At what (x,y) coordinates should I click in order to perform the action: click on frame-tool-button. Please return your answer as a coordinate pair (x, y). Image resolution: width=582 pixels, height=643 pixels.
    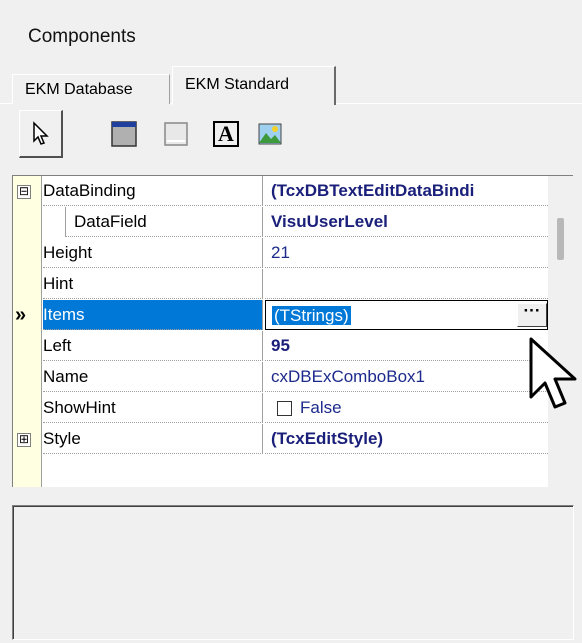
    Looking at the image, I should click on (176, 134).